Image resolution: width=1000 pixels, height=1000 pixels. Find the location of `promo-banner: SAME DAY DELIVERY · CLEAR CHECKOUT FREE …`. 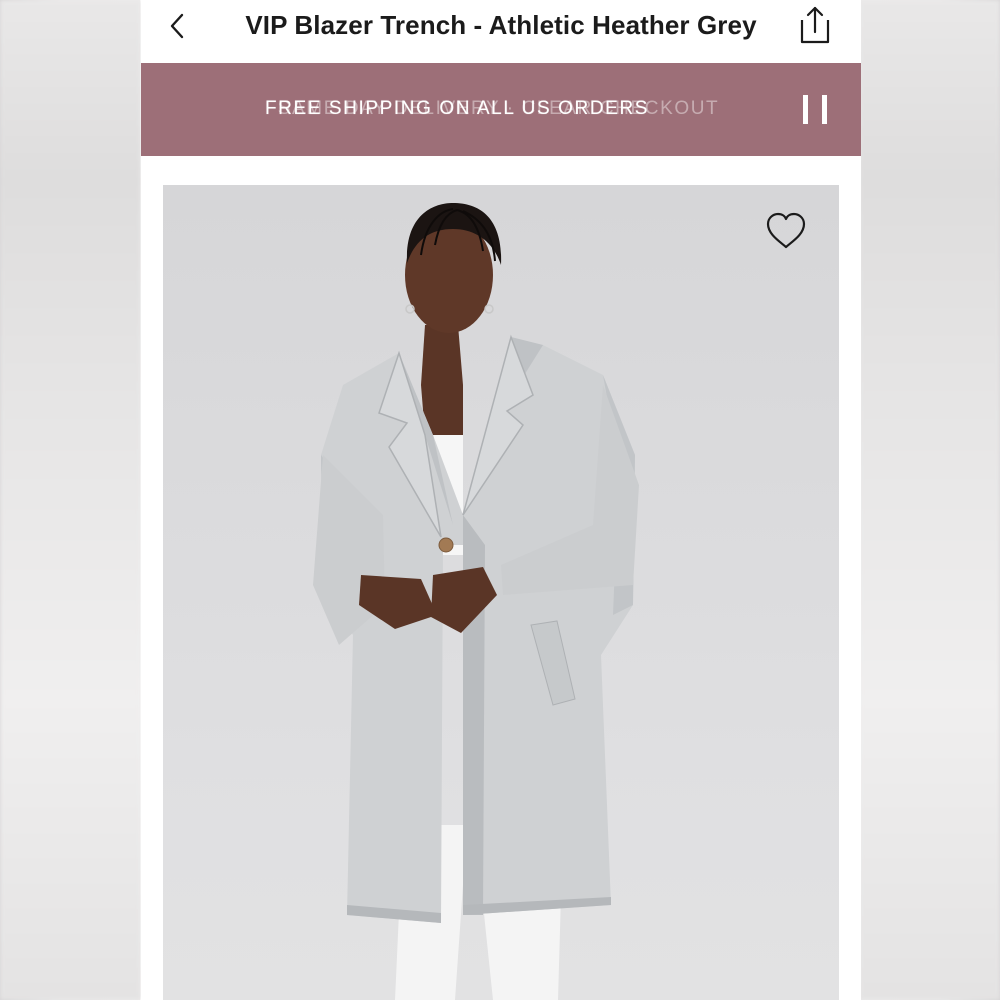

promo-banner: SAME DAY DELIVERY · CLEAR CHECKOUT FREE … is located at coordinates (501, 109).